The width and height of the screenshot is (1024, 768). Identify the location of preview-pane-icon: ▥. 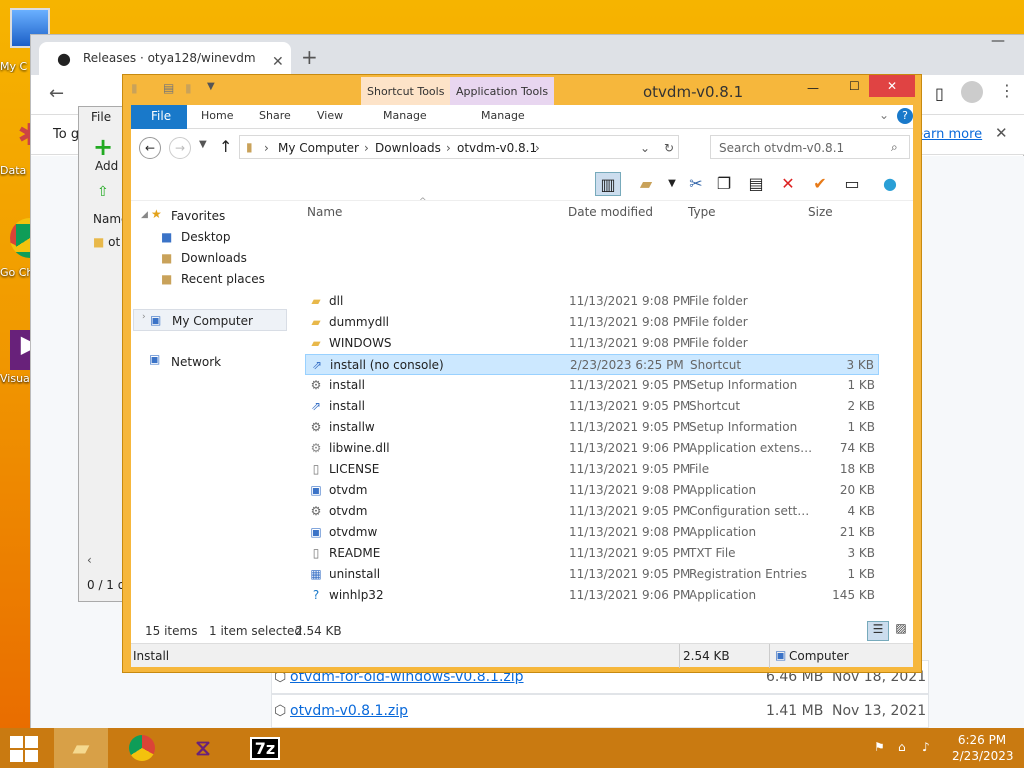
(608, 184).